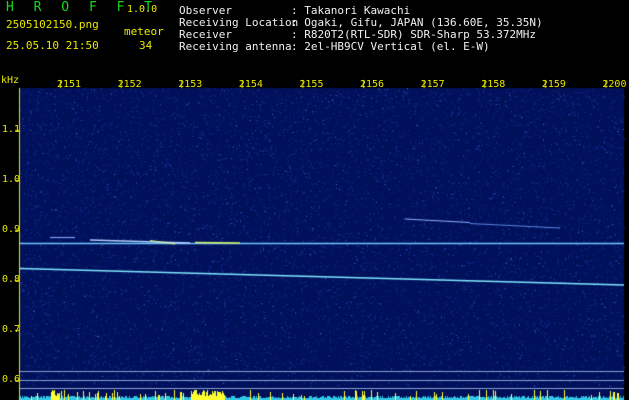  I want to click on y-tick-label: 0.7, so click(11, 329).